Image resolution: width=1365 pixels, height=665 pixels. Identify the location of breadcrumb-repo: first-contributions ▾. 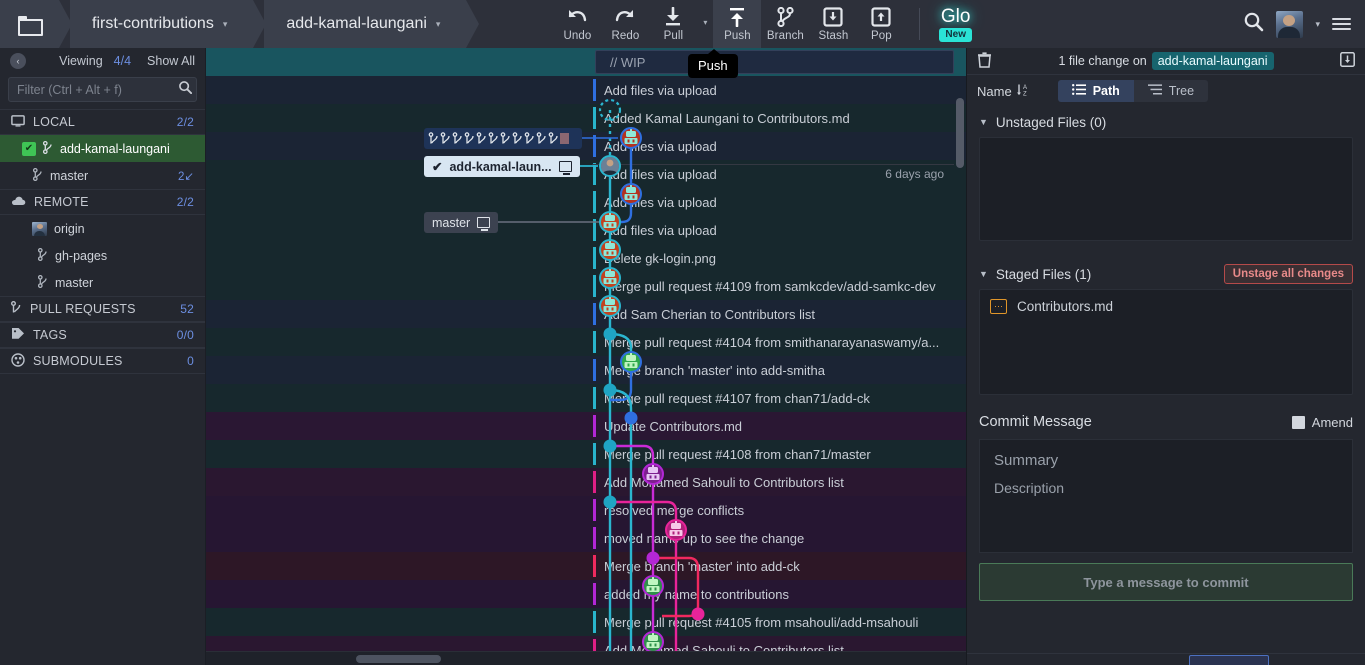
(168, 24).